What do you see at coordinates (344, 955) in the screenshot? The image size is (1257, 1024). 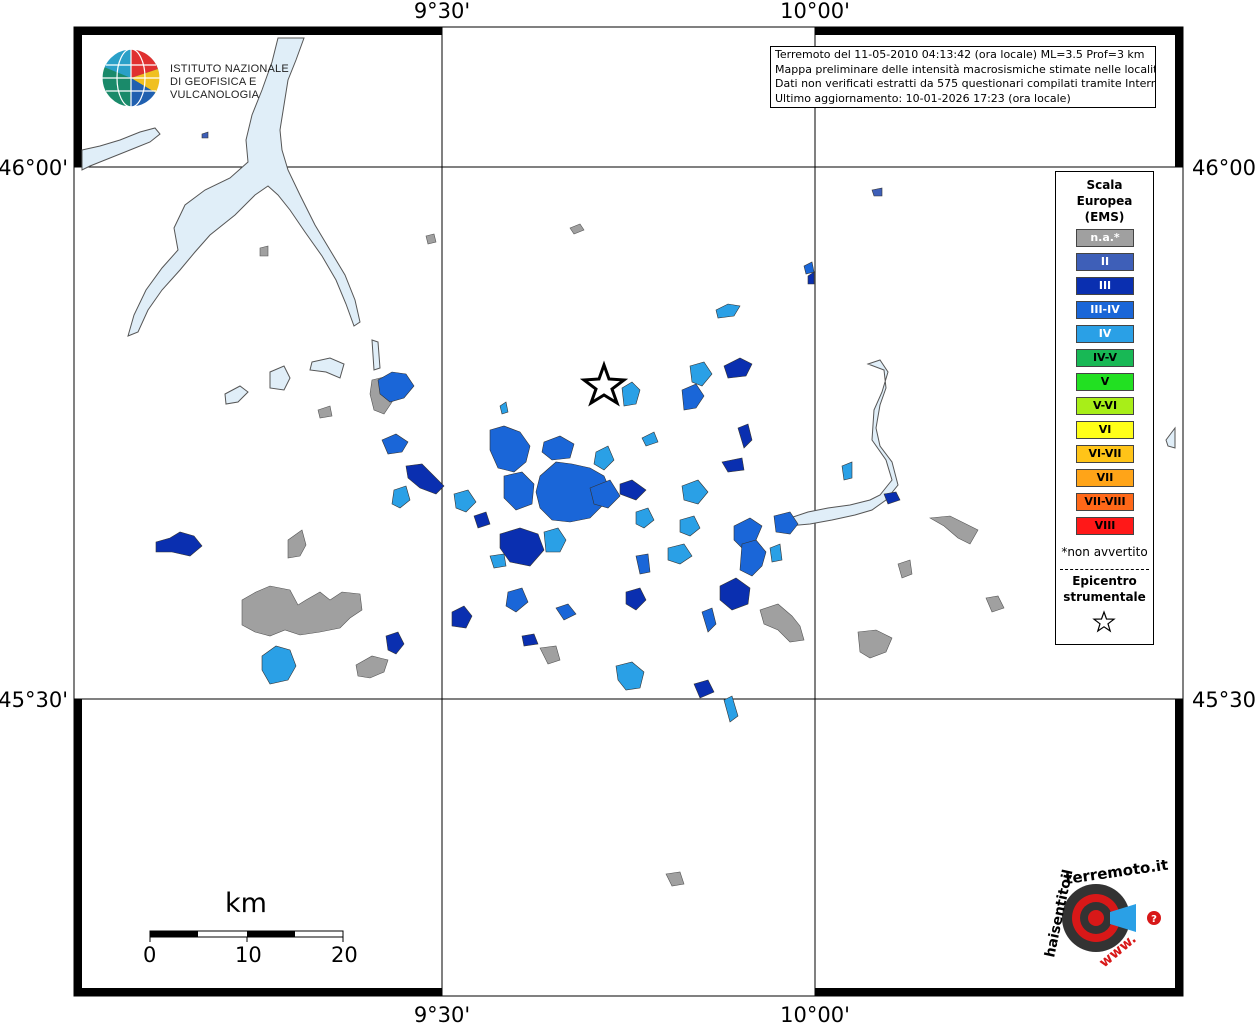 I see `scale-tick-20: 20` at bounding box center [344, 955].